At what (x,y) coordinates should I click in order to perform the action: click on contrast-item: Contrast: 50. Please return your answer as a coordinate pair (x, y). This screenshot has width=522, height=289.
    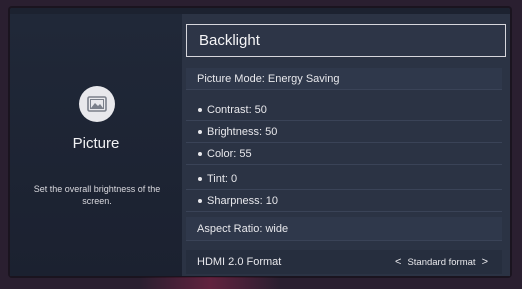
    Looking at the image, I should click on (344, 110).